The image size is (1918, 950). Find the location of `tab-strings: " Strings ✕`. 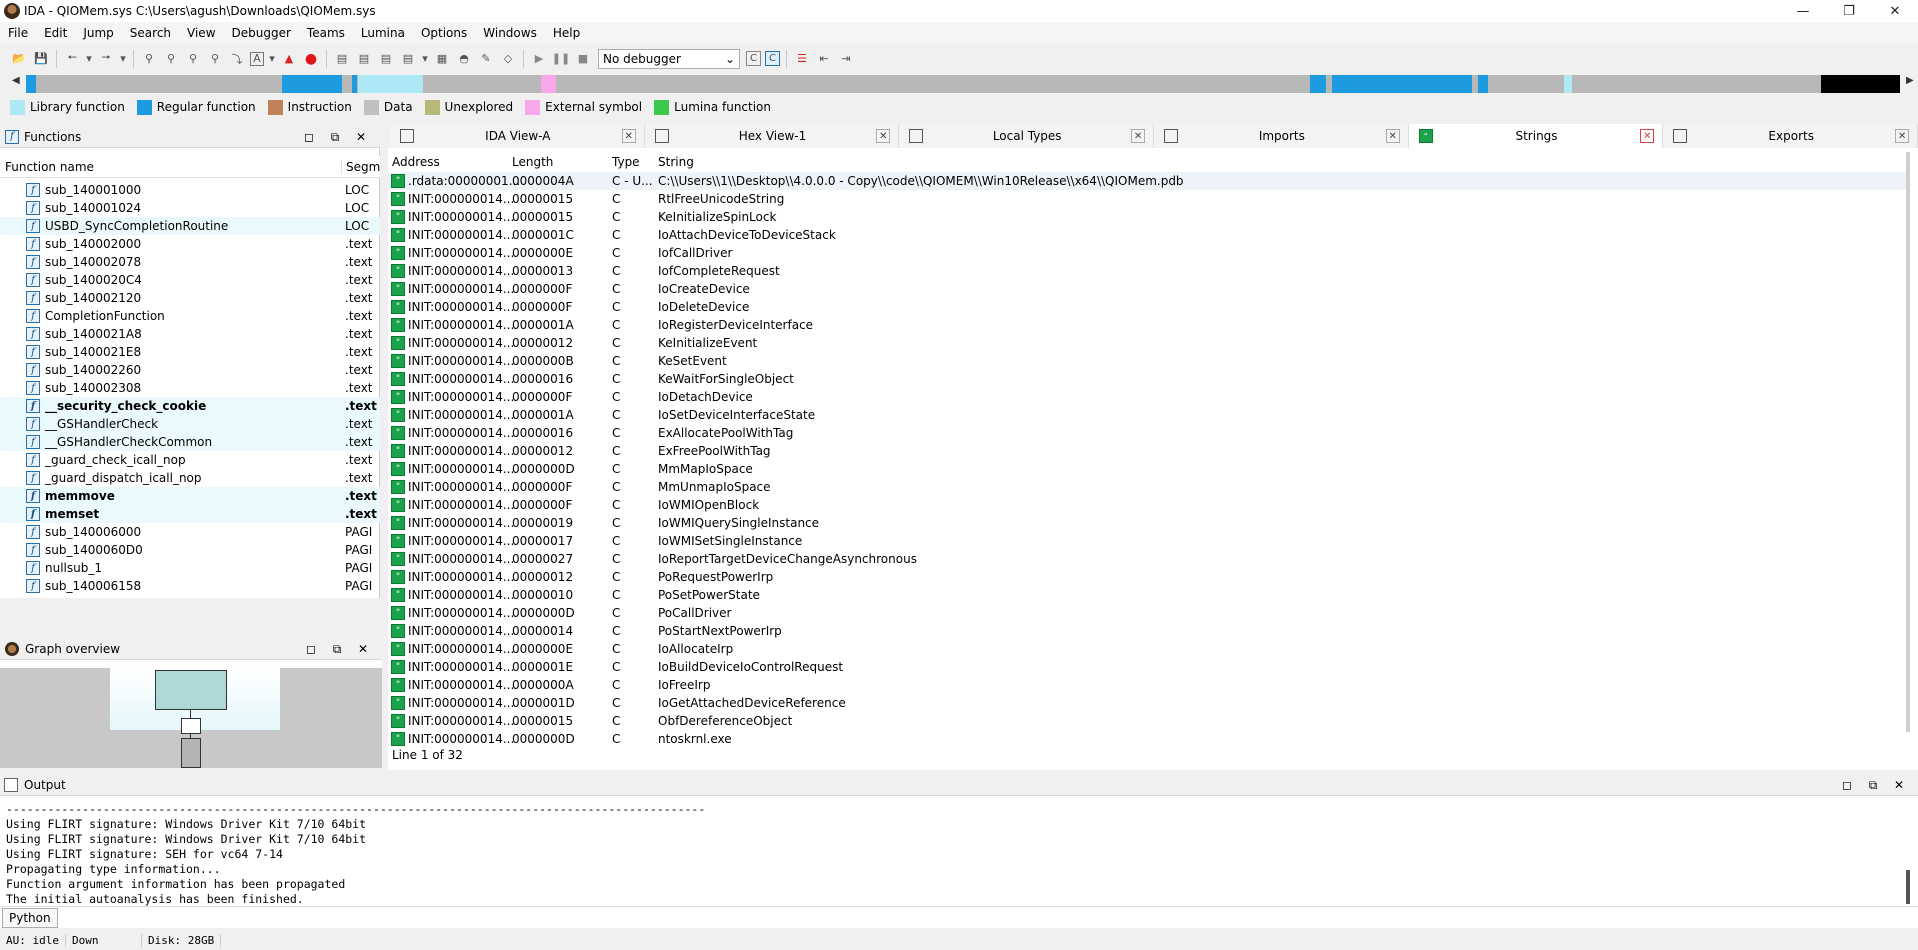

tab-strings: " Strings ✕ is located at coordinates (1536, 136).